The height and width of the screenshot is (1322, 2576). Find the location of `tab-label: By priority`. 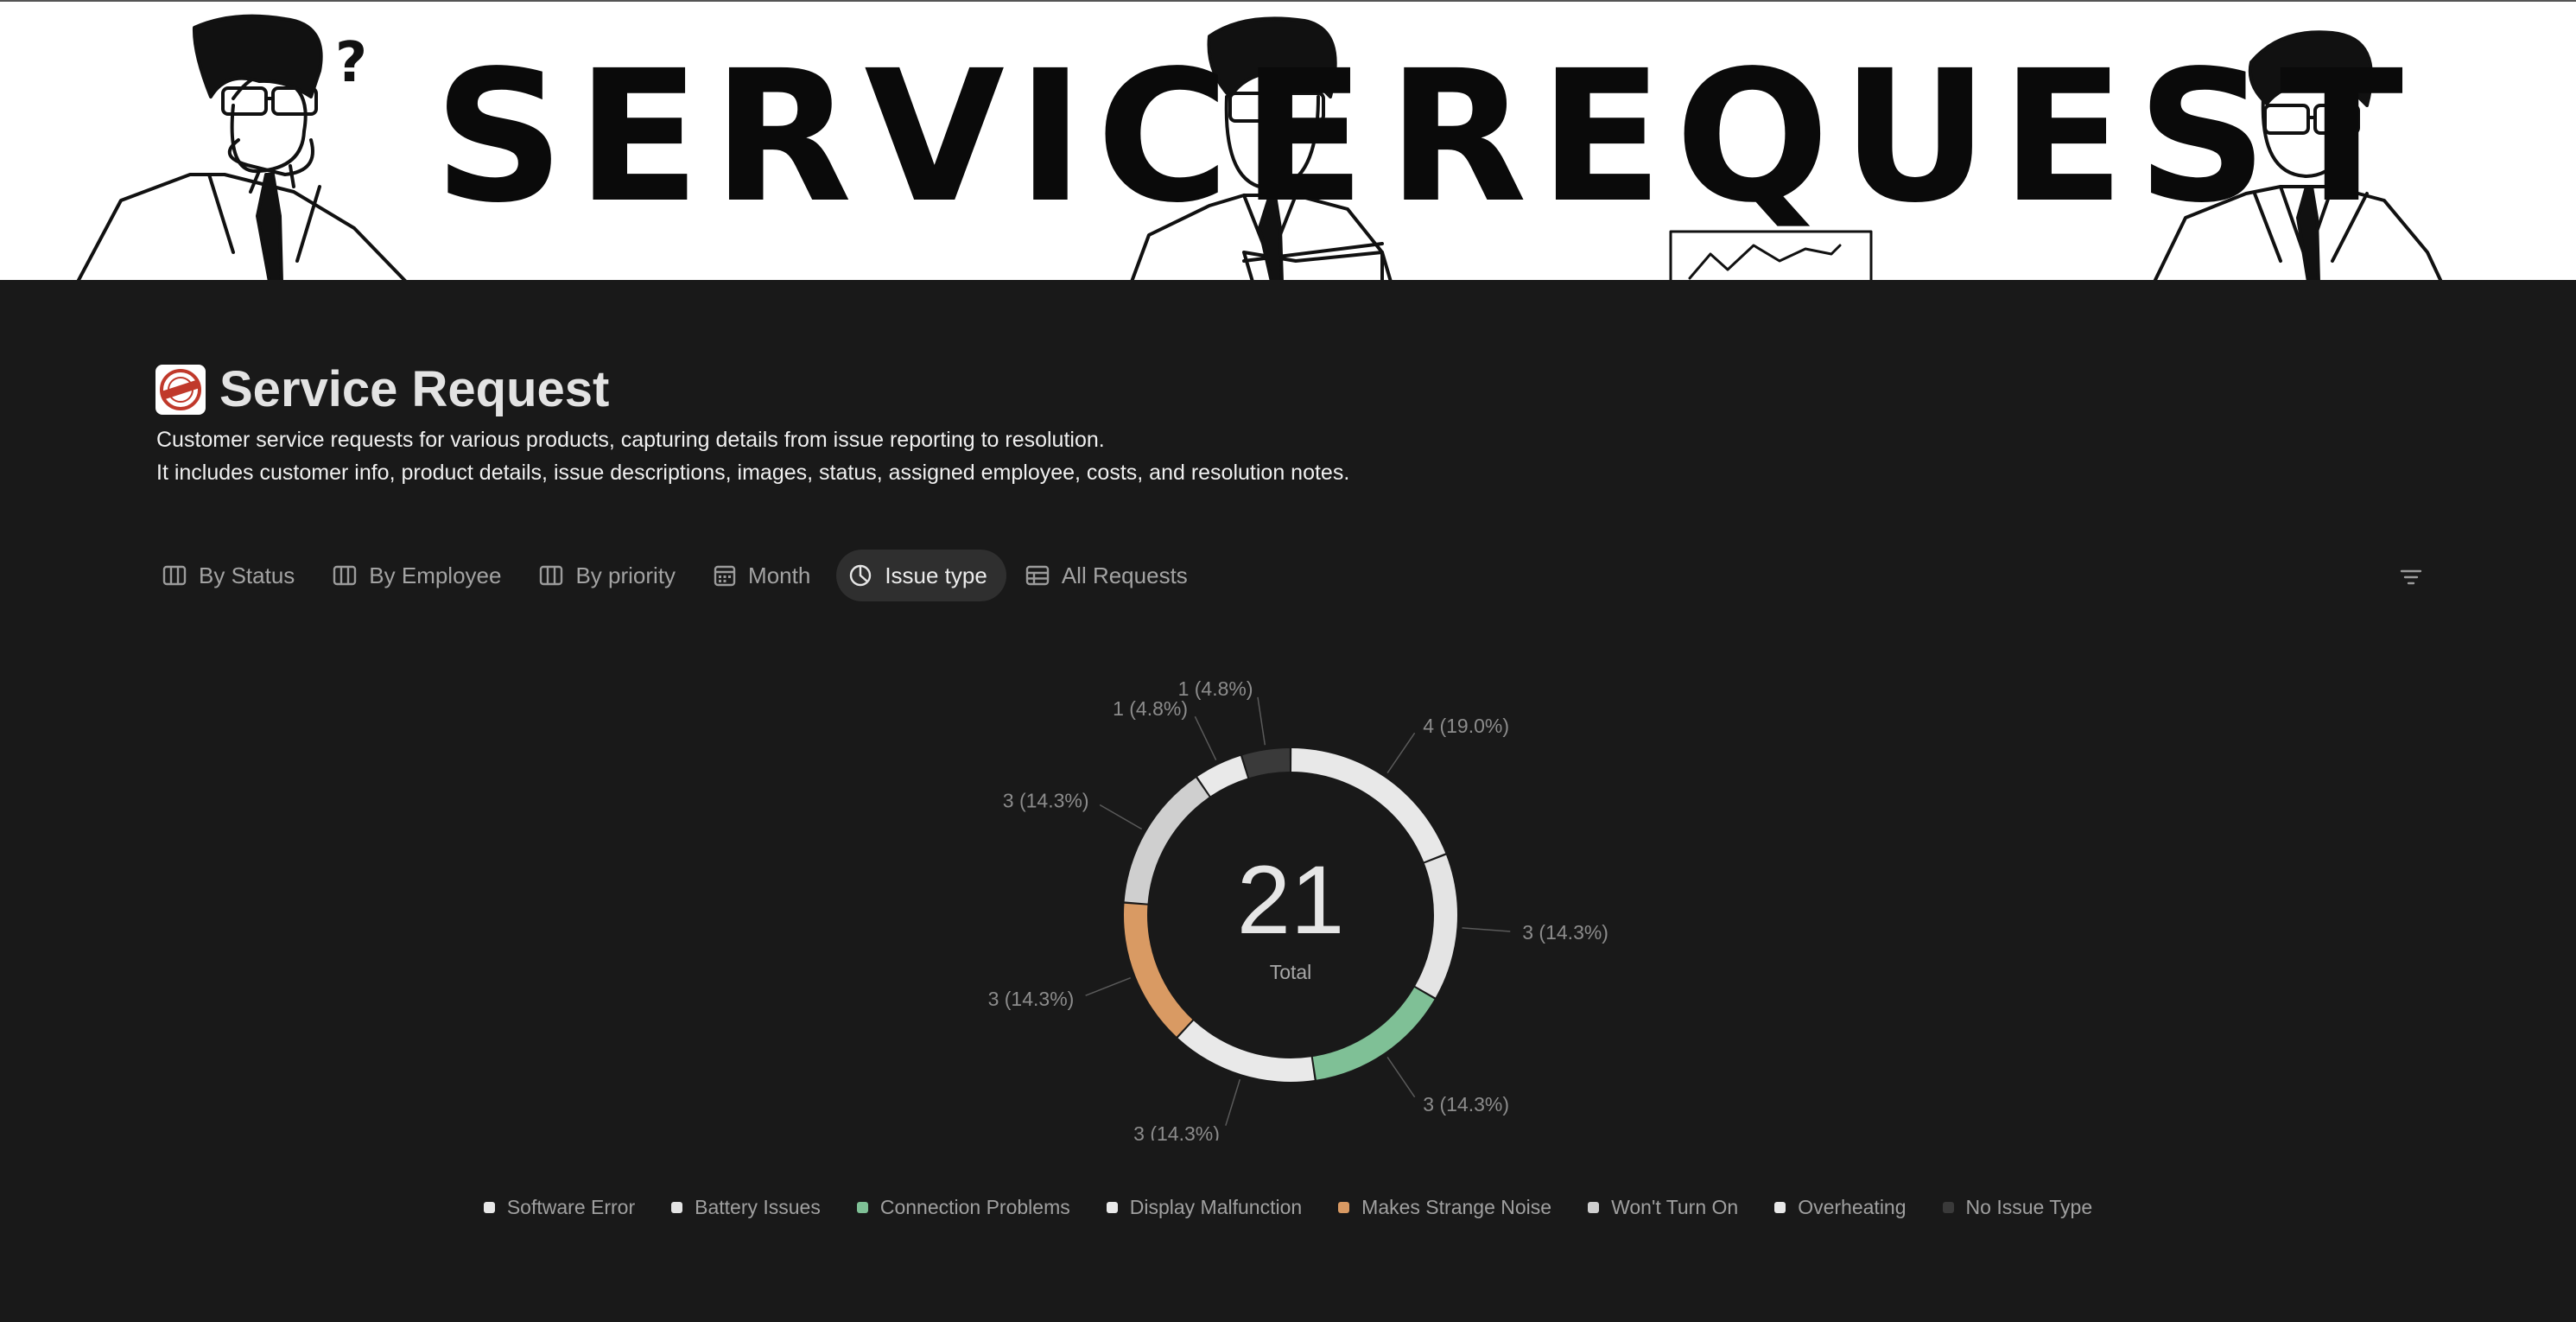

tab-label: By priority is located at coordinates (625, 575).